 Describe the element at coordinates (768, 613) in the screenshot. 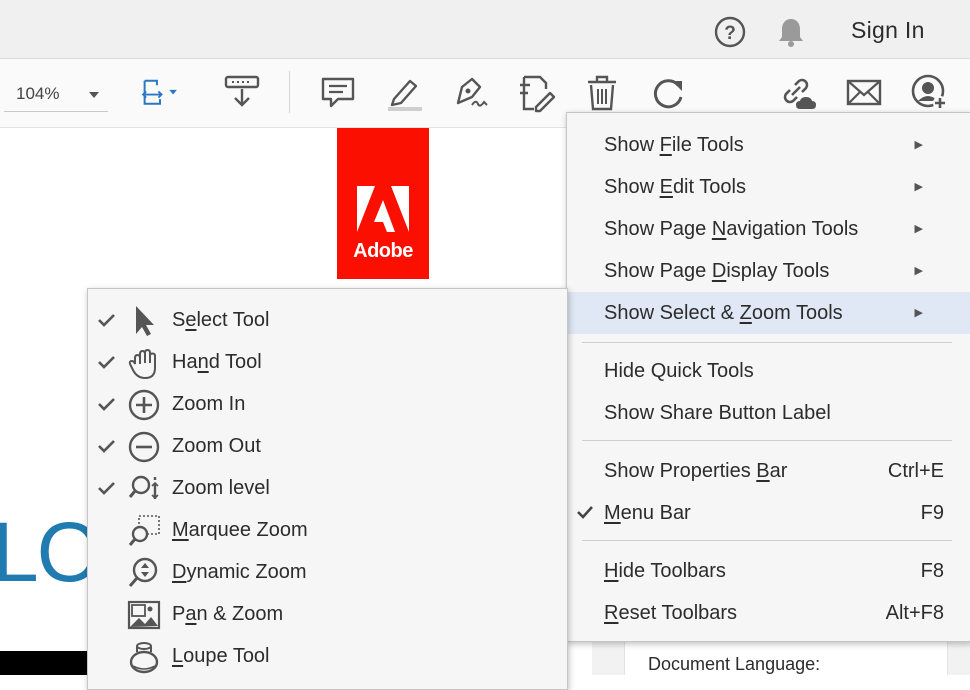

I see `menu-item-reset-toolbars: Reset Toolbars Alt+F8` at that location.